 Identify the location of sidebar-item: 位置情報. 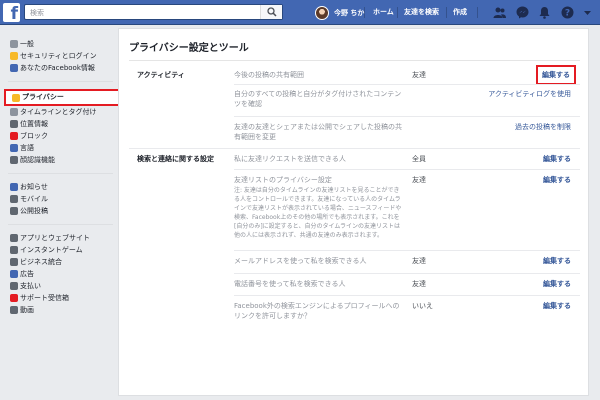
(64, 124).